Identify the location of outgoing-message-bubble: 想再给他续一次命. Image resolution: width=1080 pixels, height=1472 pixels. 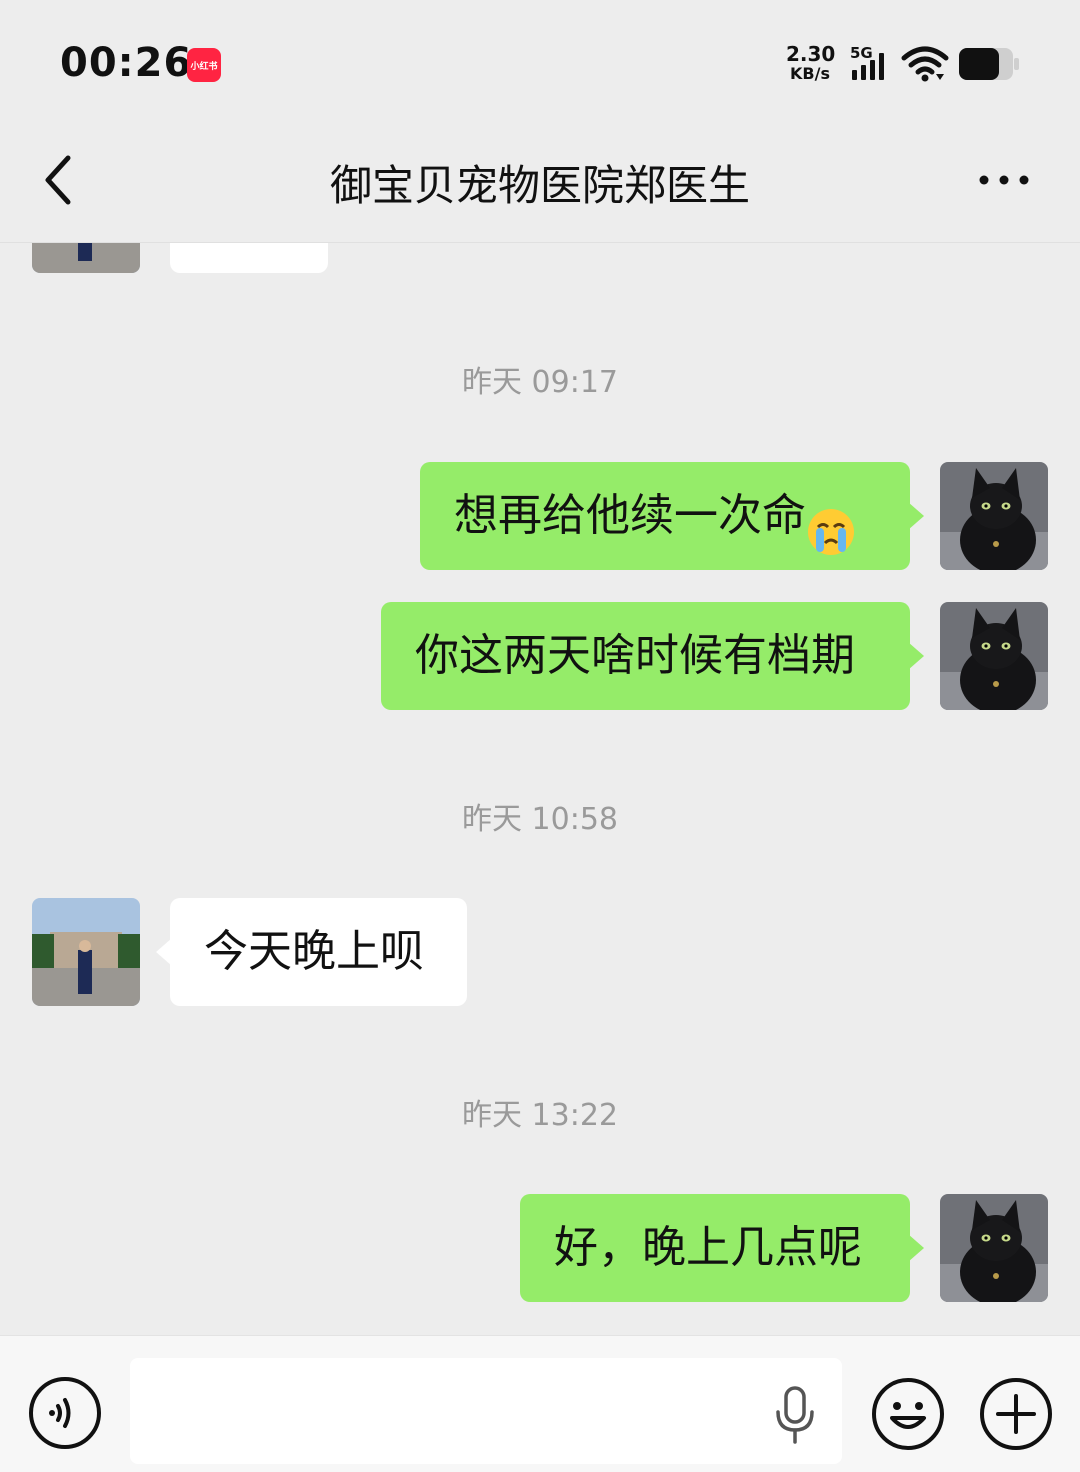
(672, 516).